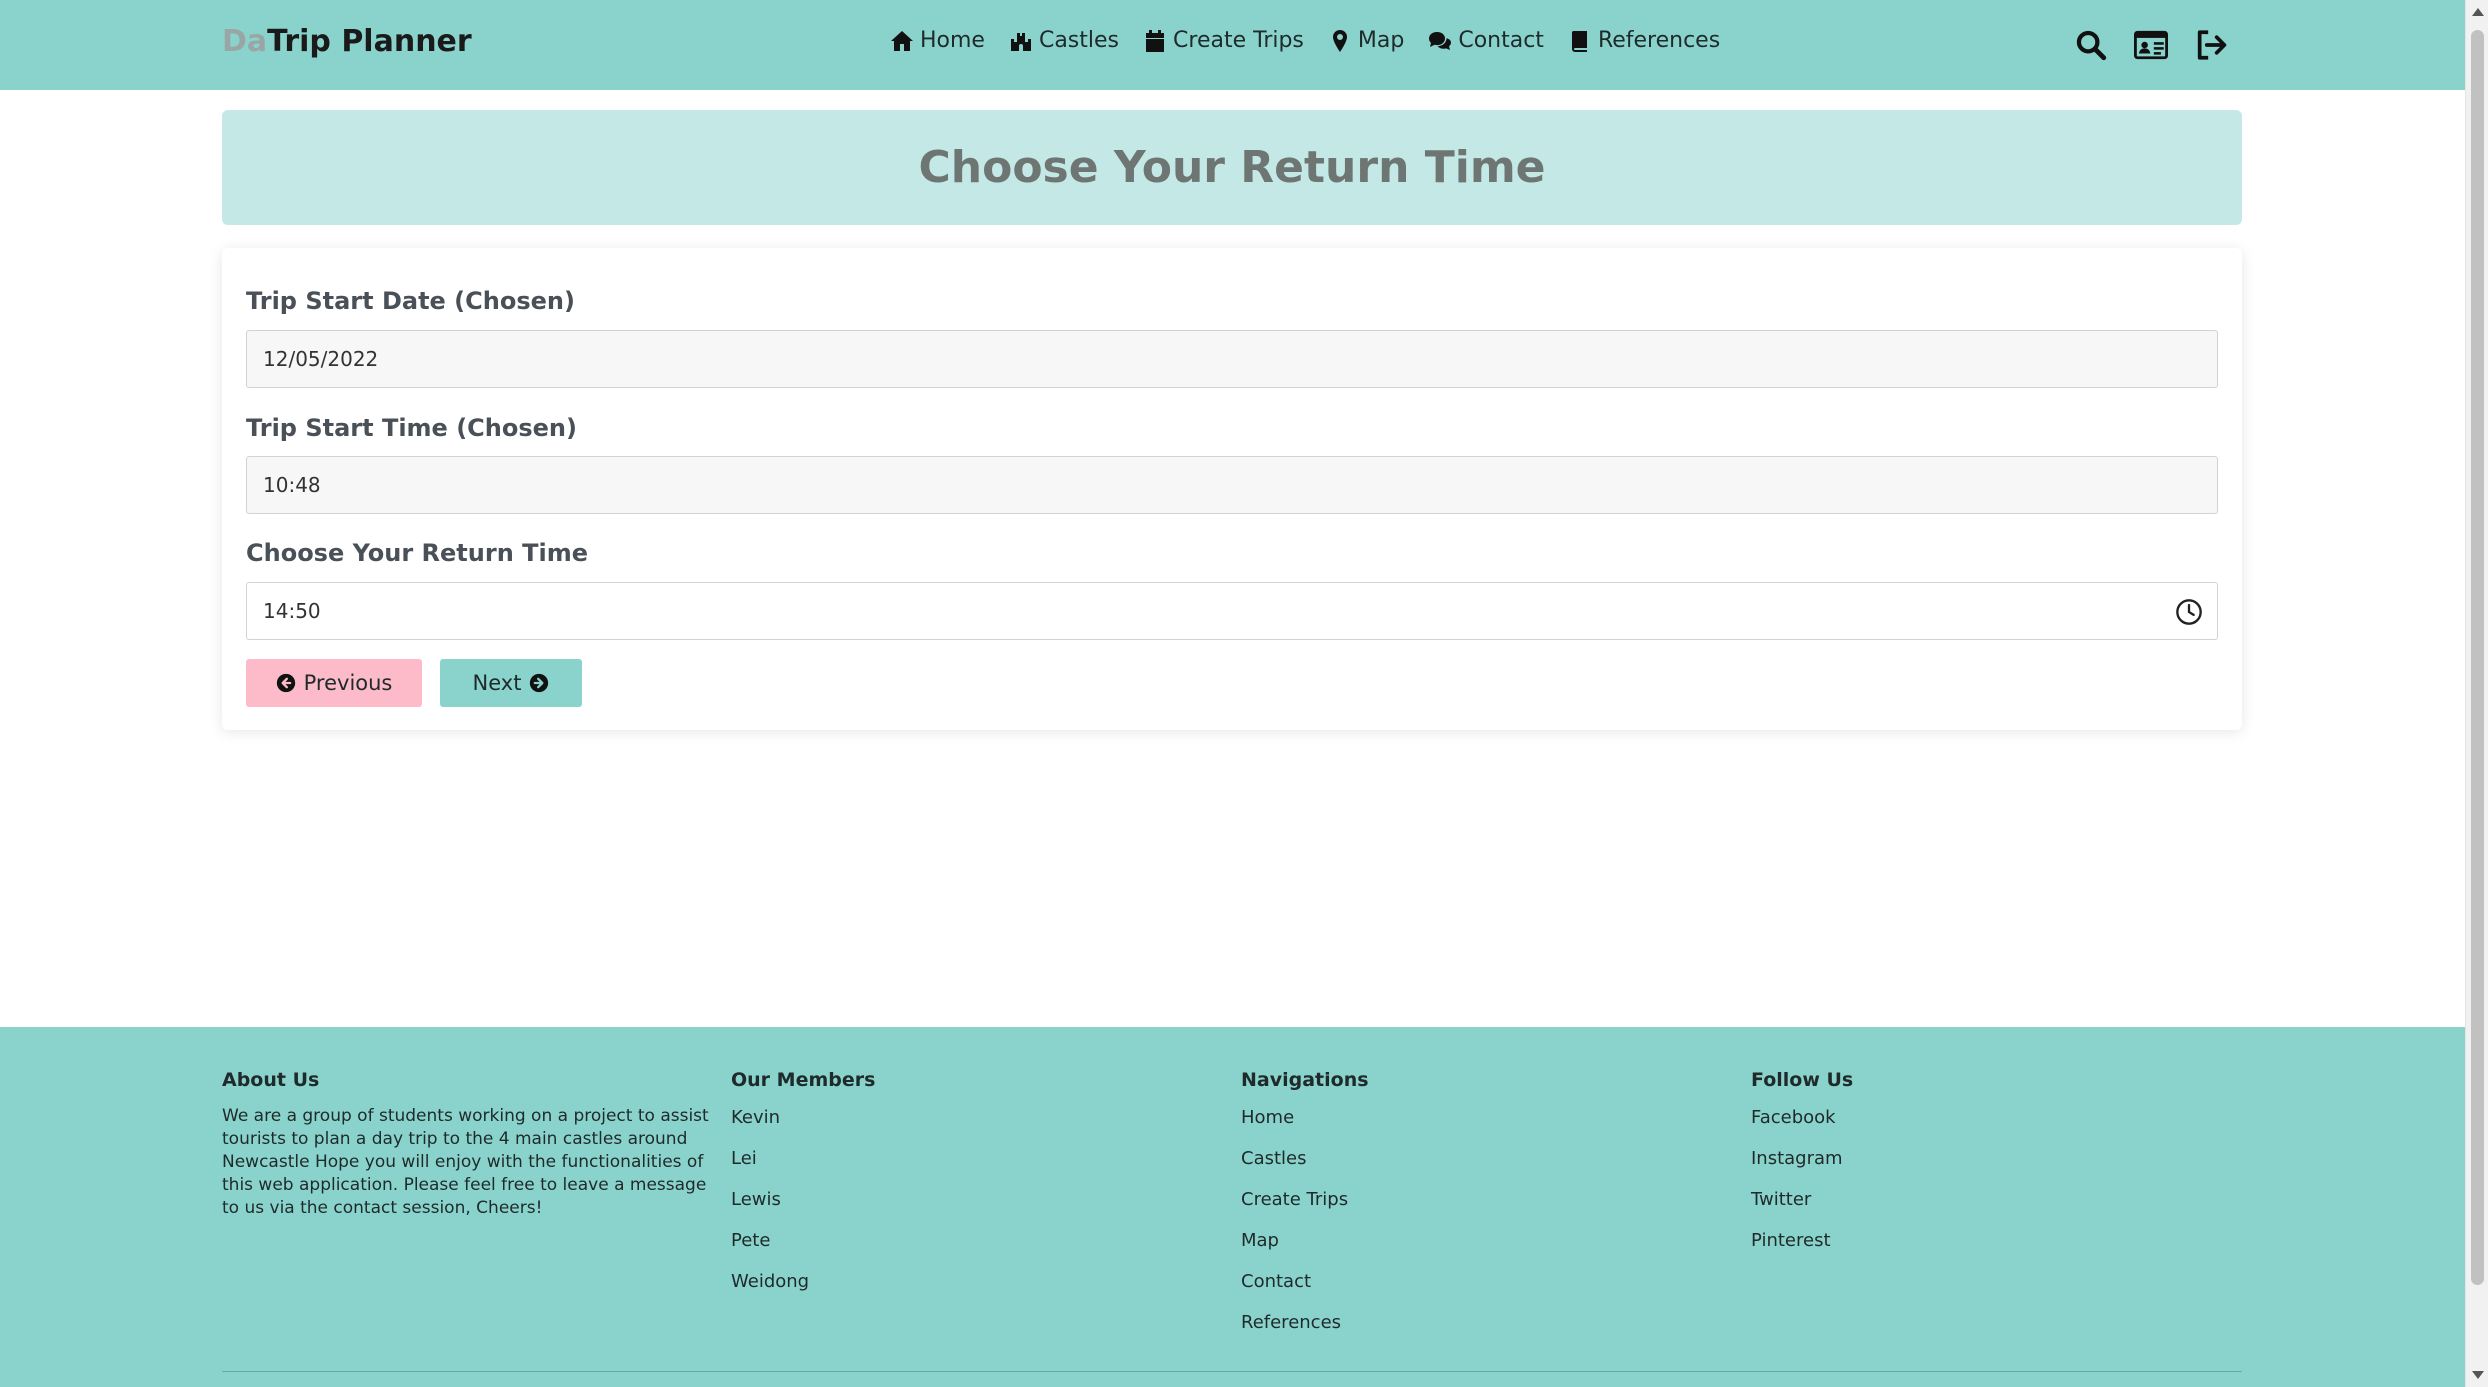 The width and height of the screenshot is (2488, 1387). I want to click on footer-nav-link: Home, so click(1305, 1125).